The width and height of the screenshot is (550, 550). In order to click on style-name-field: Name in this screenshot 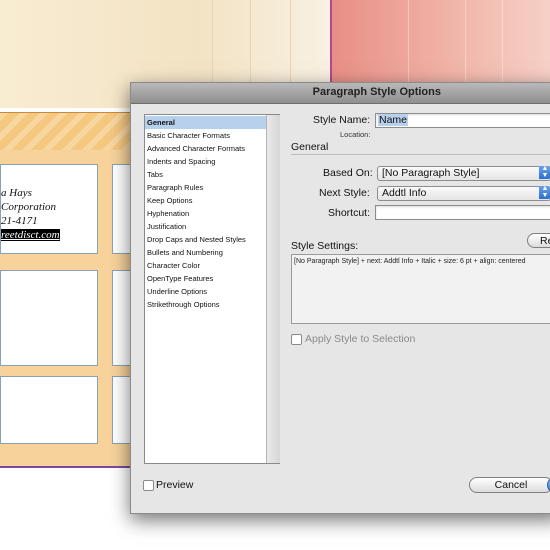, I will do `click(462, 120)`.